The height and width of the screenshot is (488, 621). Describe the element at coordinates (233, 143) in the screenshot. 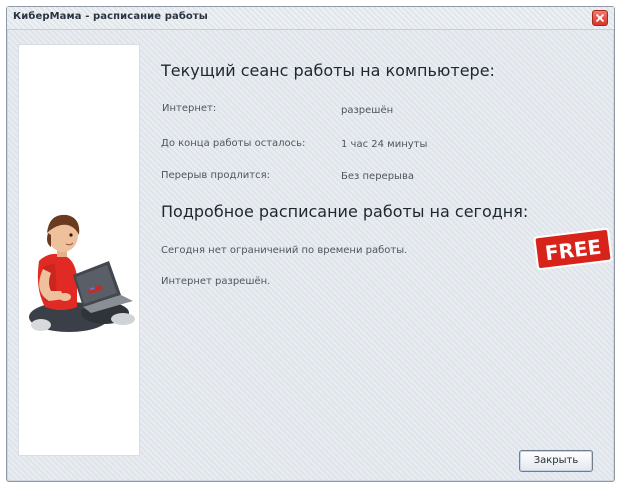

I see `time-left-label: До конца работы осталось:` at that location.